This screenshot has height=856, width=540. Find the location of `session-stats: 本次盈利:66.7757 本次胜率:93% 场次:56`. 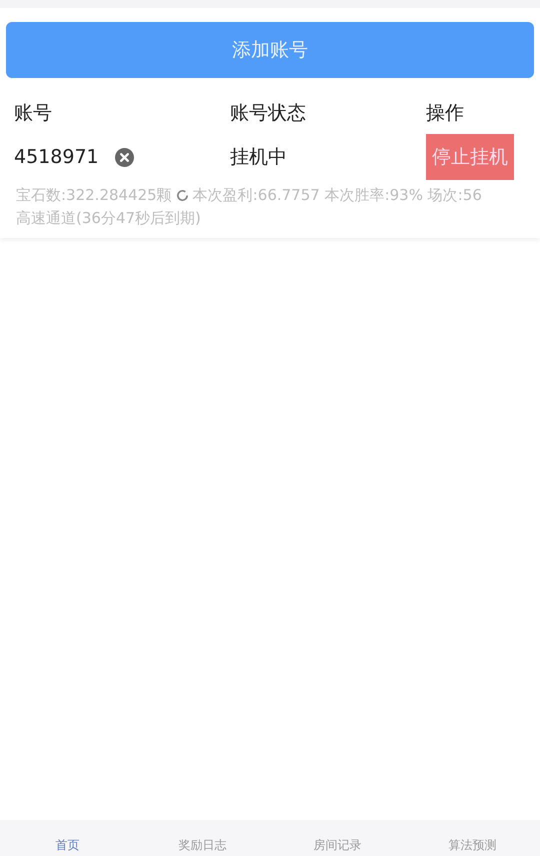

session-stats: 本次盈利:66.7757 本次胜率:93% 场次:56 is located at coordinates (337, 195).